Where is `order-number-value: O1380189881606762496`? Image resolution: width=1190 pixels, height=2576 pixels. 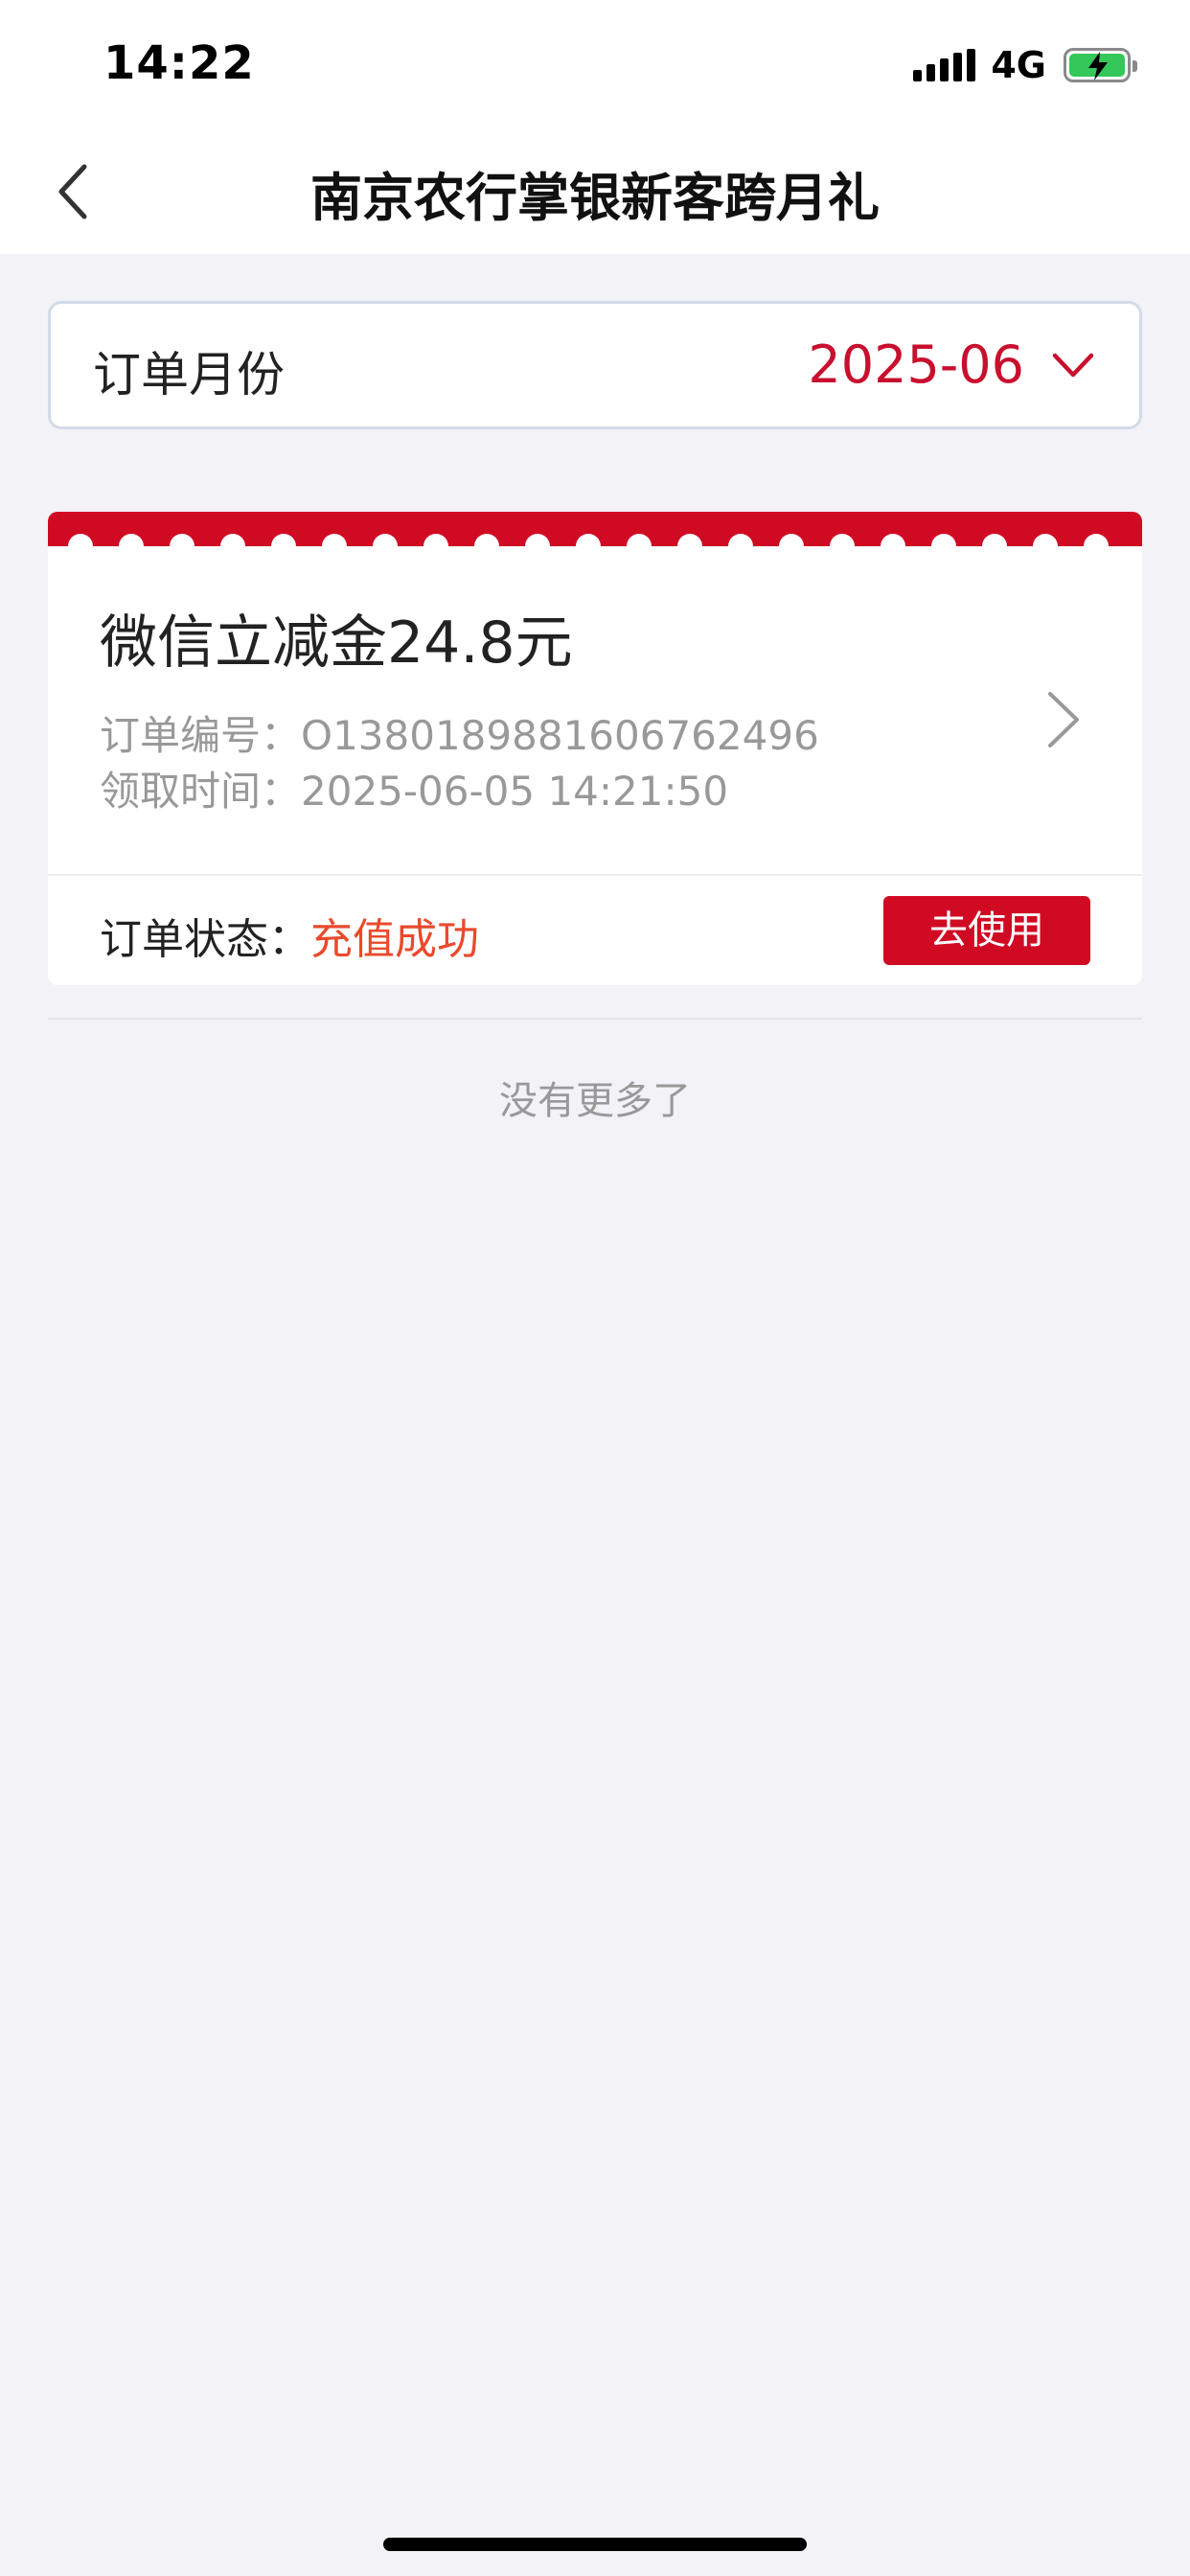 order-number-value: O1380189881606762496 is located at coordinates (560, 735).